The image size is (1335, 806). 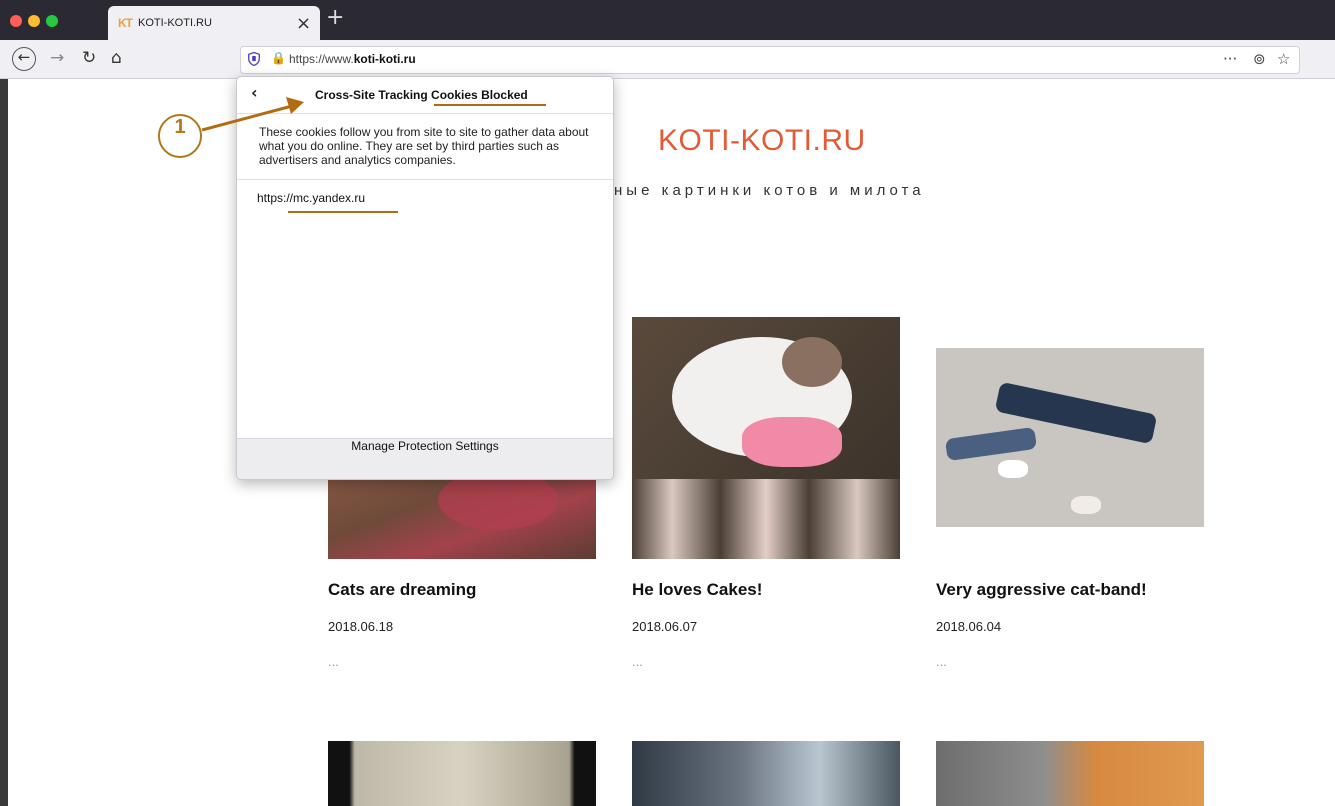 I want to click on reload-icon: ↻, so click(x=89, y=58).